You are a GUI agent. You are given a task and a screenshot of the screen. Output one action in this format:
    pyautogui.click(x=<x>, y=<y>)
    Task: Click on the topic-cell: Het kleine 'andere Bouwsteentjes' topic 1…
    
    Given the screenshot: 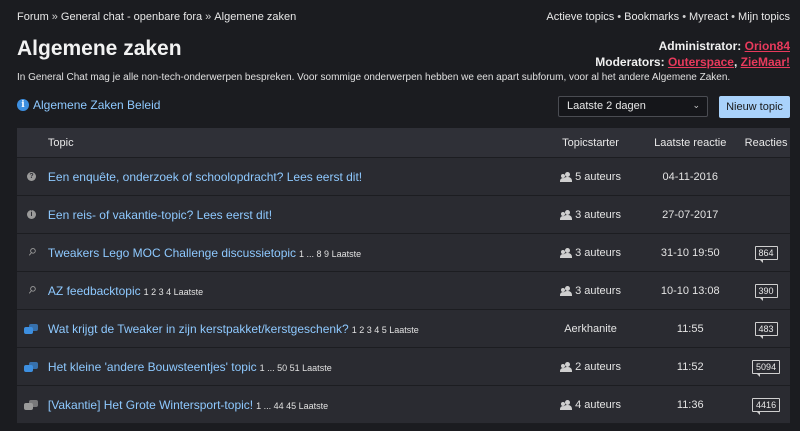 What is the action you would take?
    pyautogui.click(x=294, y=367)
    